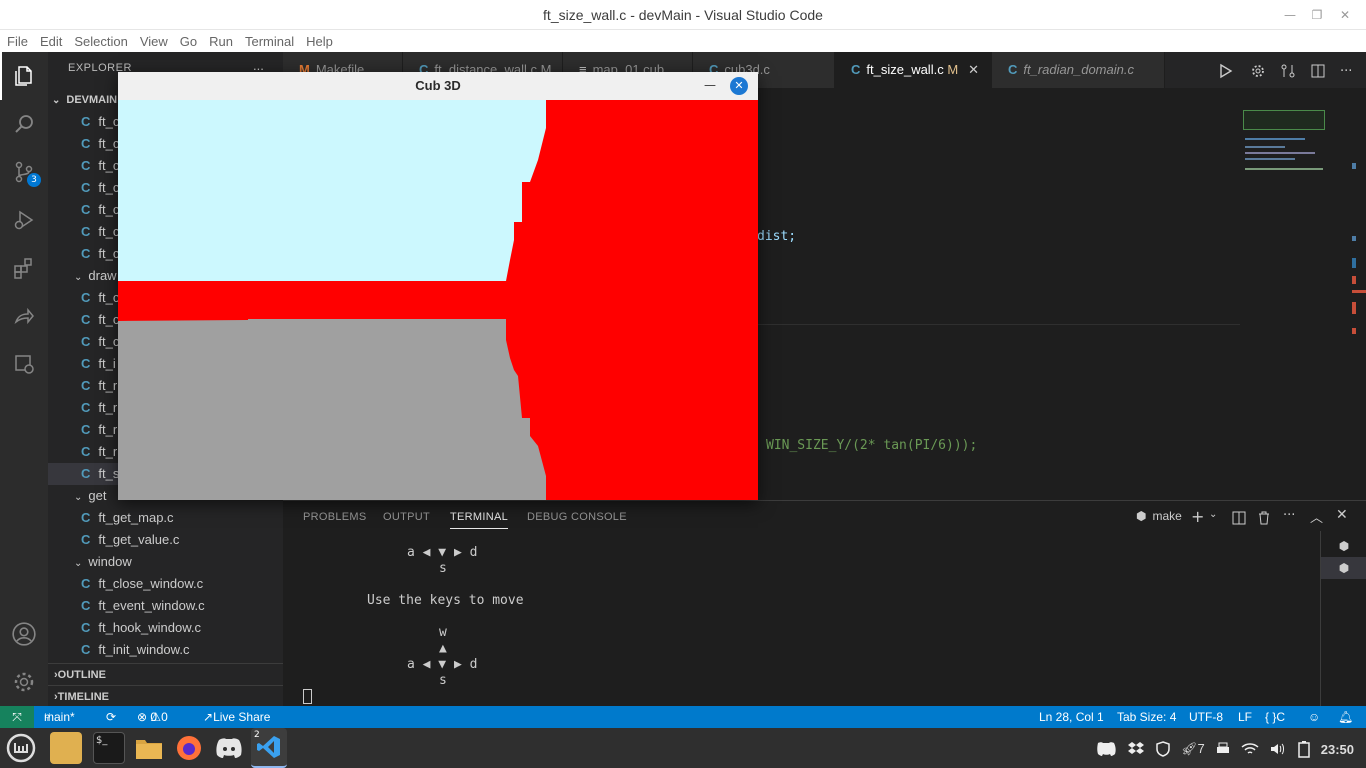 This screenshot has height=768, width=1366. I want to click on tab-size-wall: Cft_size_wall.c M ✕, so click(913, 70).